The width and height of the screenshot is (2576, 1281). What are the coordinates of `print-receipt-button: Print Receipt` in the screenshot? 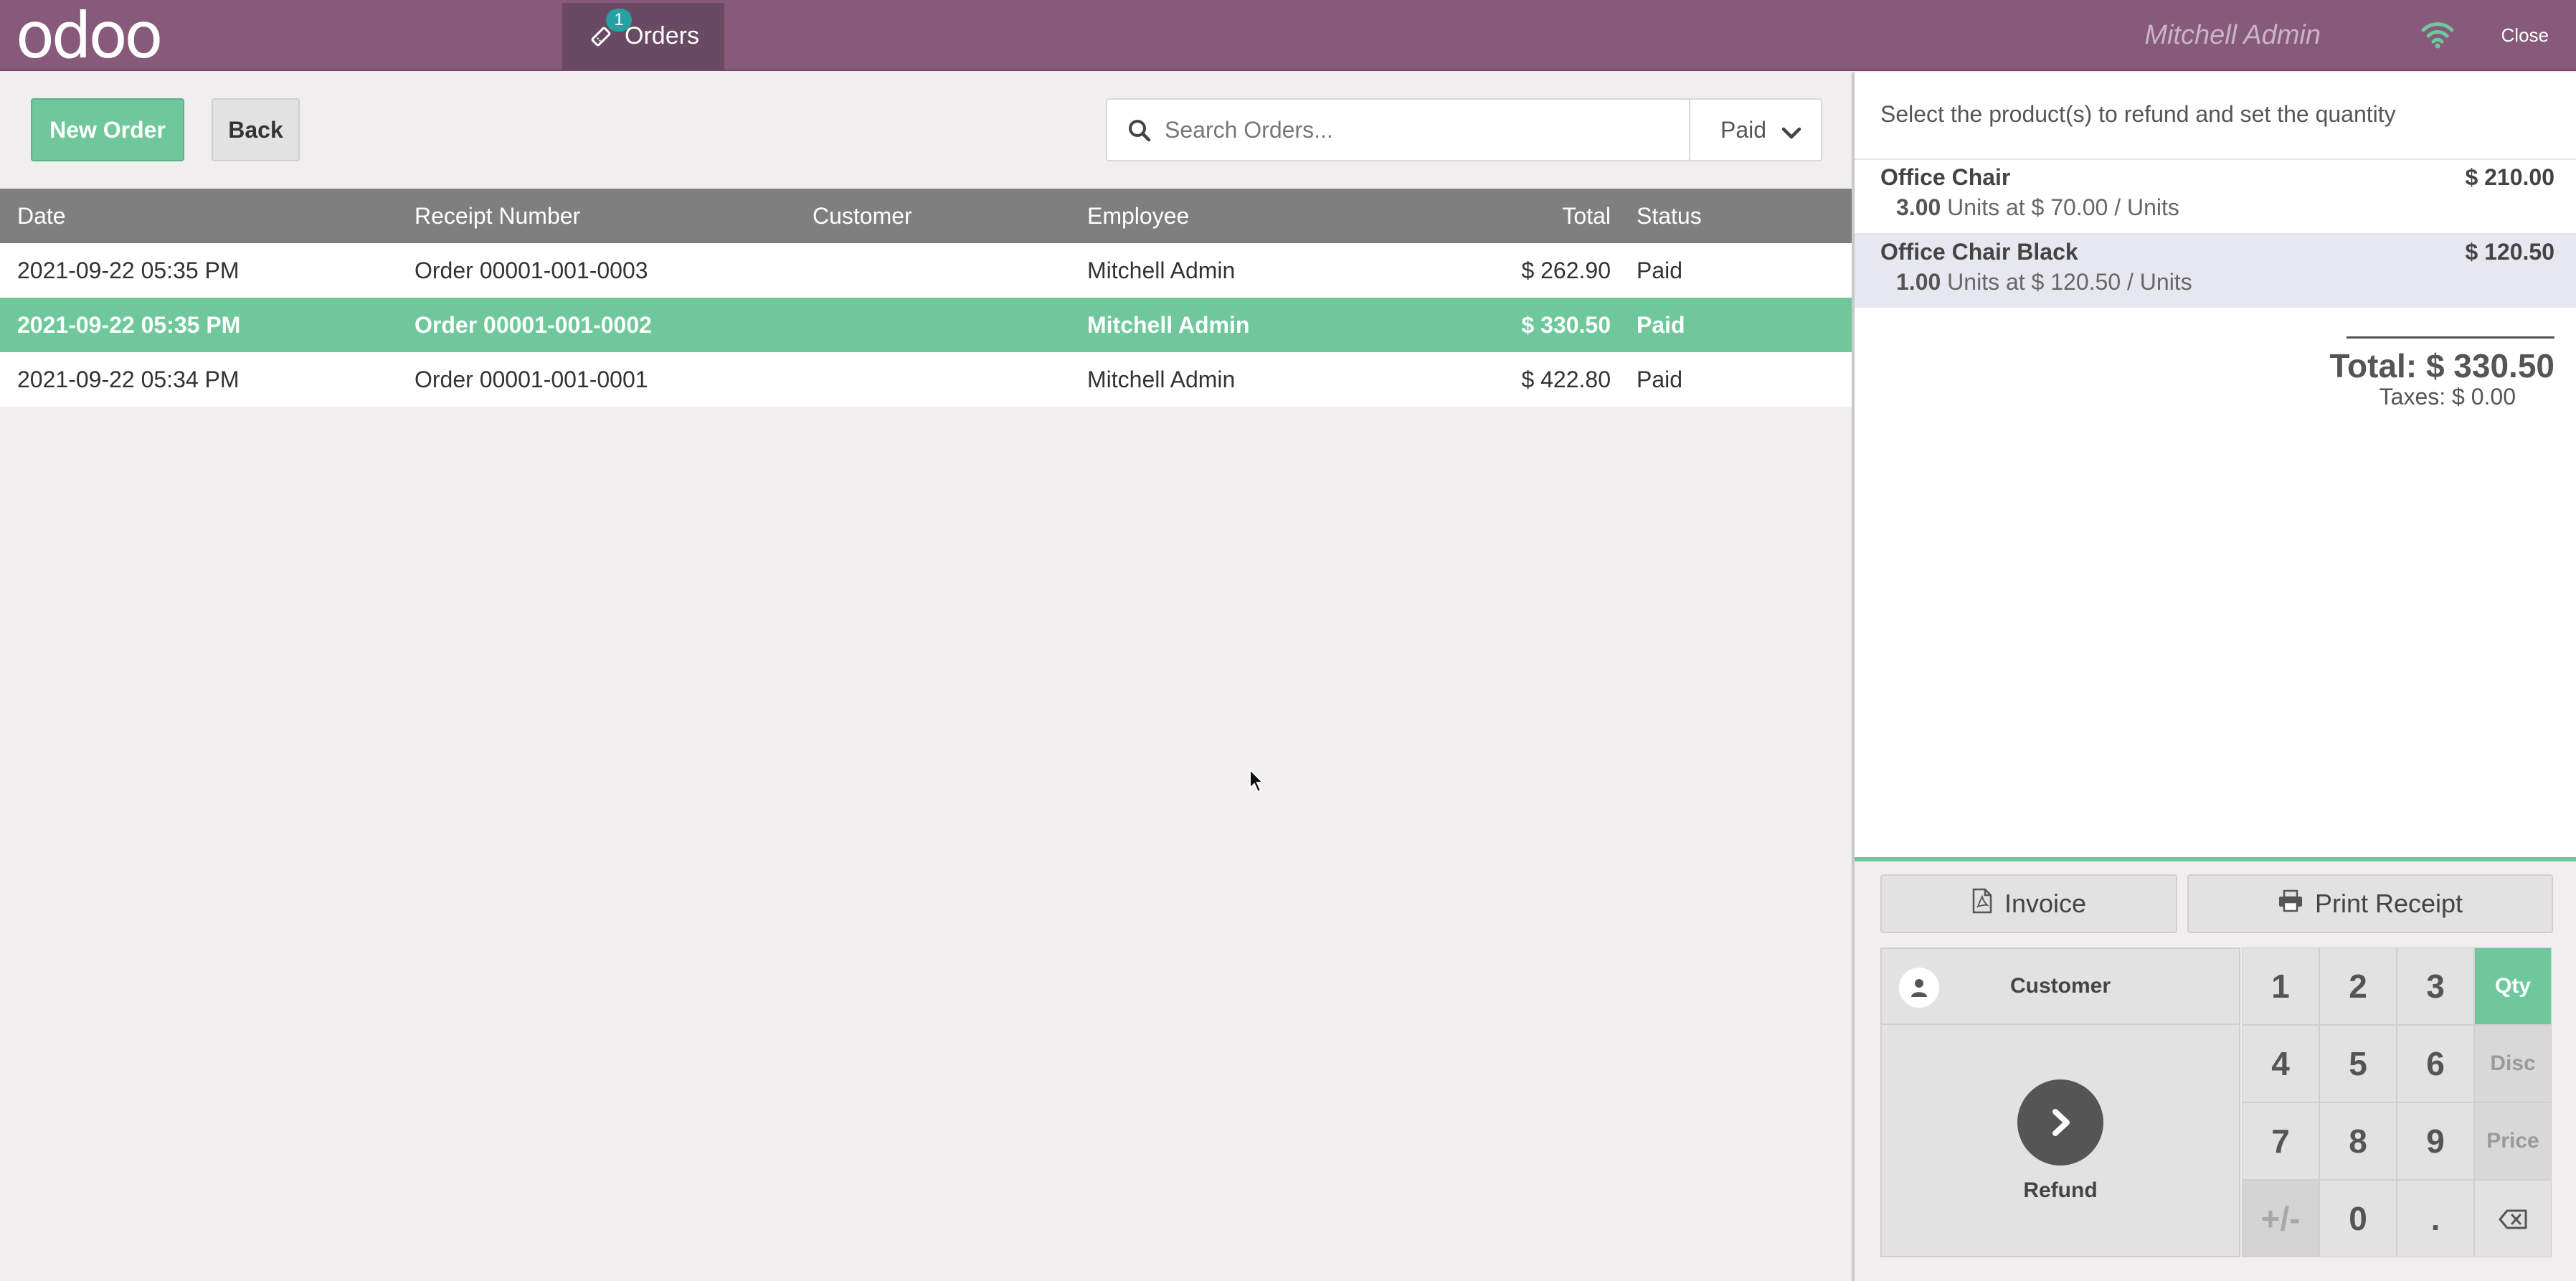 It's located at (2370, 903).